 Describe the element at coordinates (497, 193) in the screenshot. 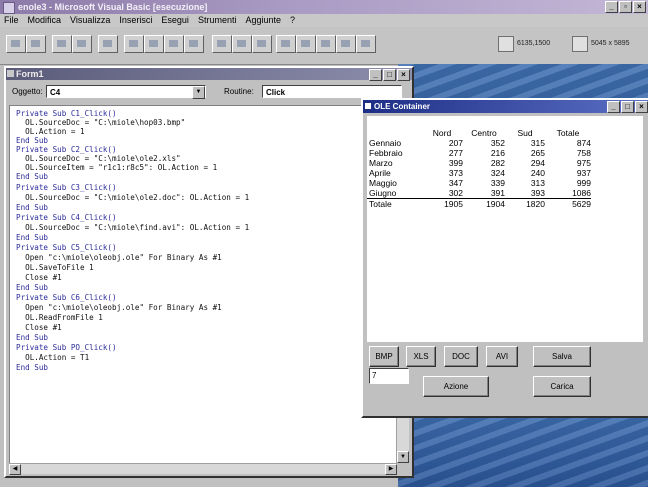

I see `table-cell: 391` at that location.